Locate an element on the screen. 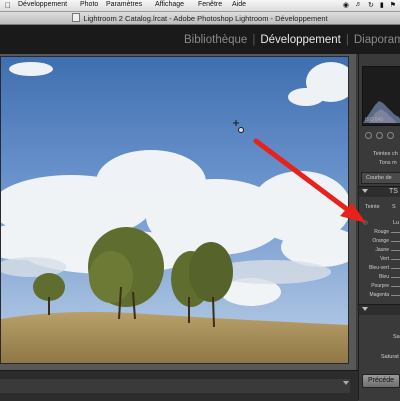 The height and width of the screenshot is (401, 400). label-sa: Sa is located at coordinates (396, 337).